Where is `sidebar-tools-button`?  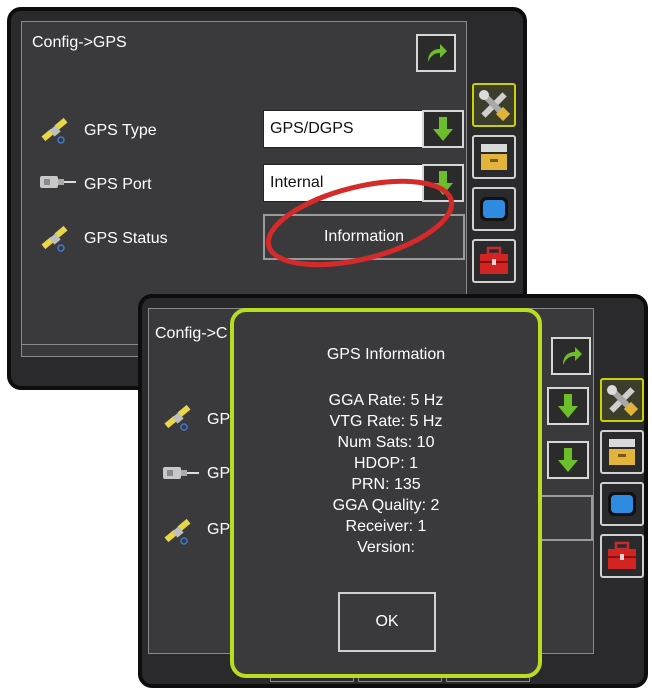 sidebar-tools-button is located at coordinates (494, 105).